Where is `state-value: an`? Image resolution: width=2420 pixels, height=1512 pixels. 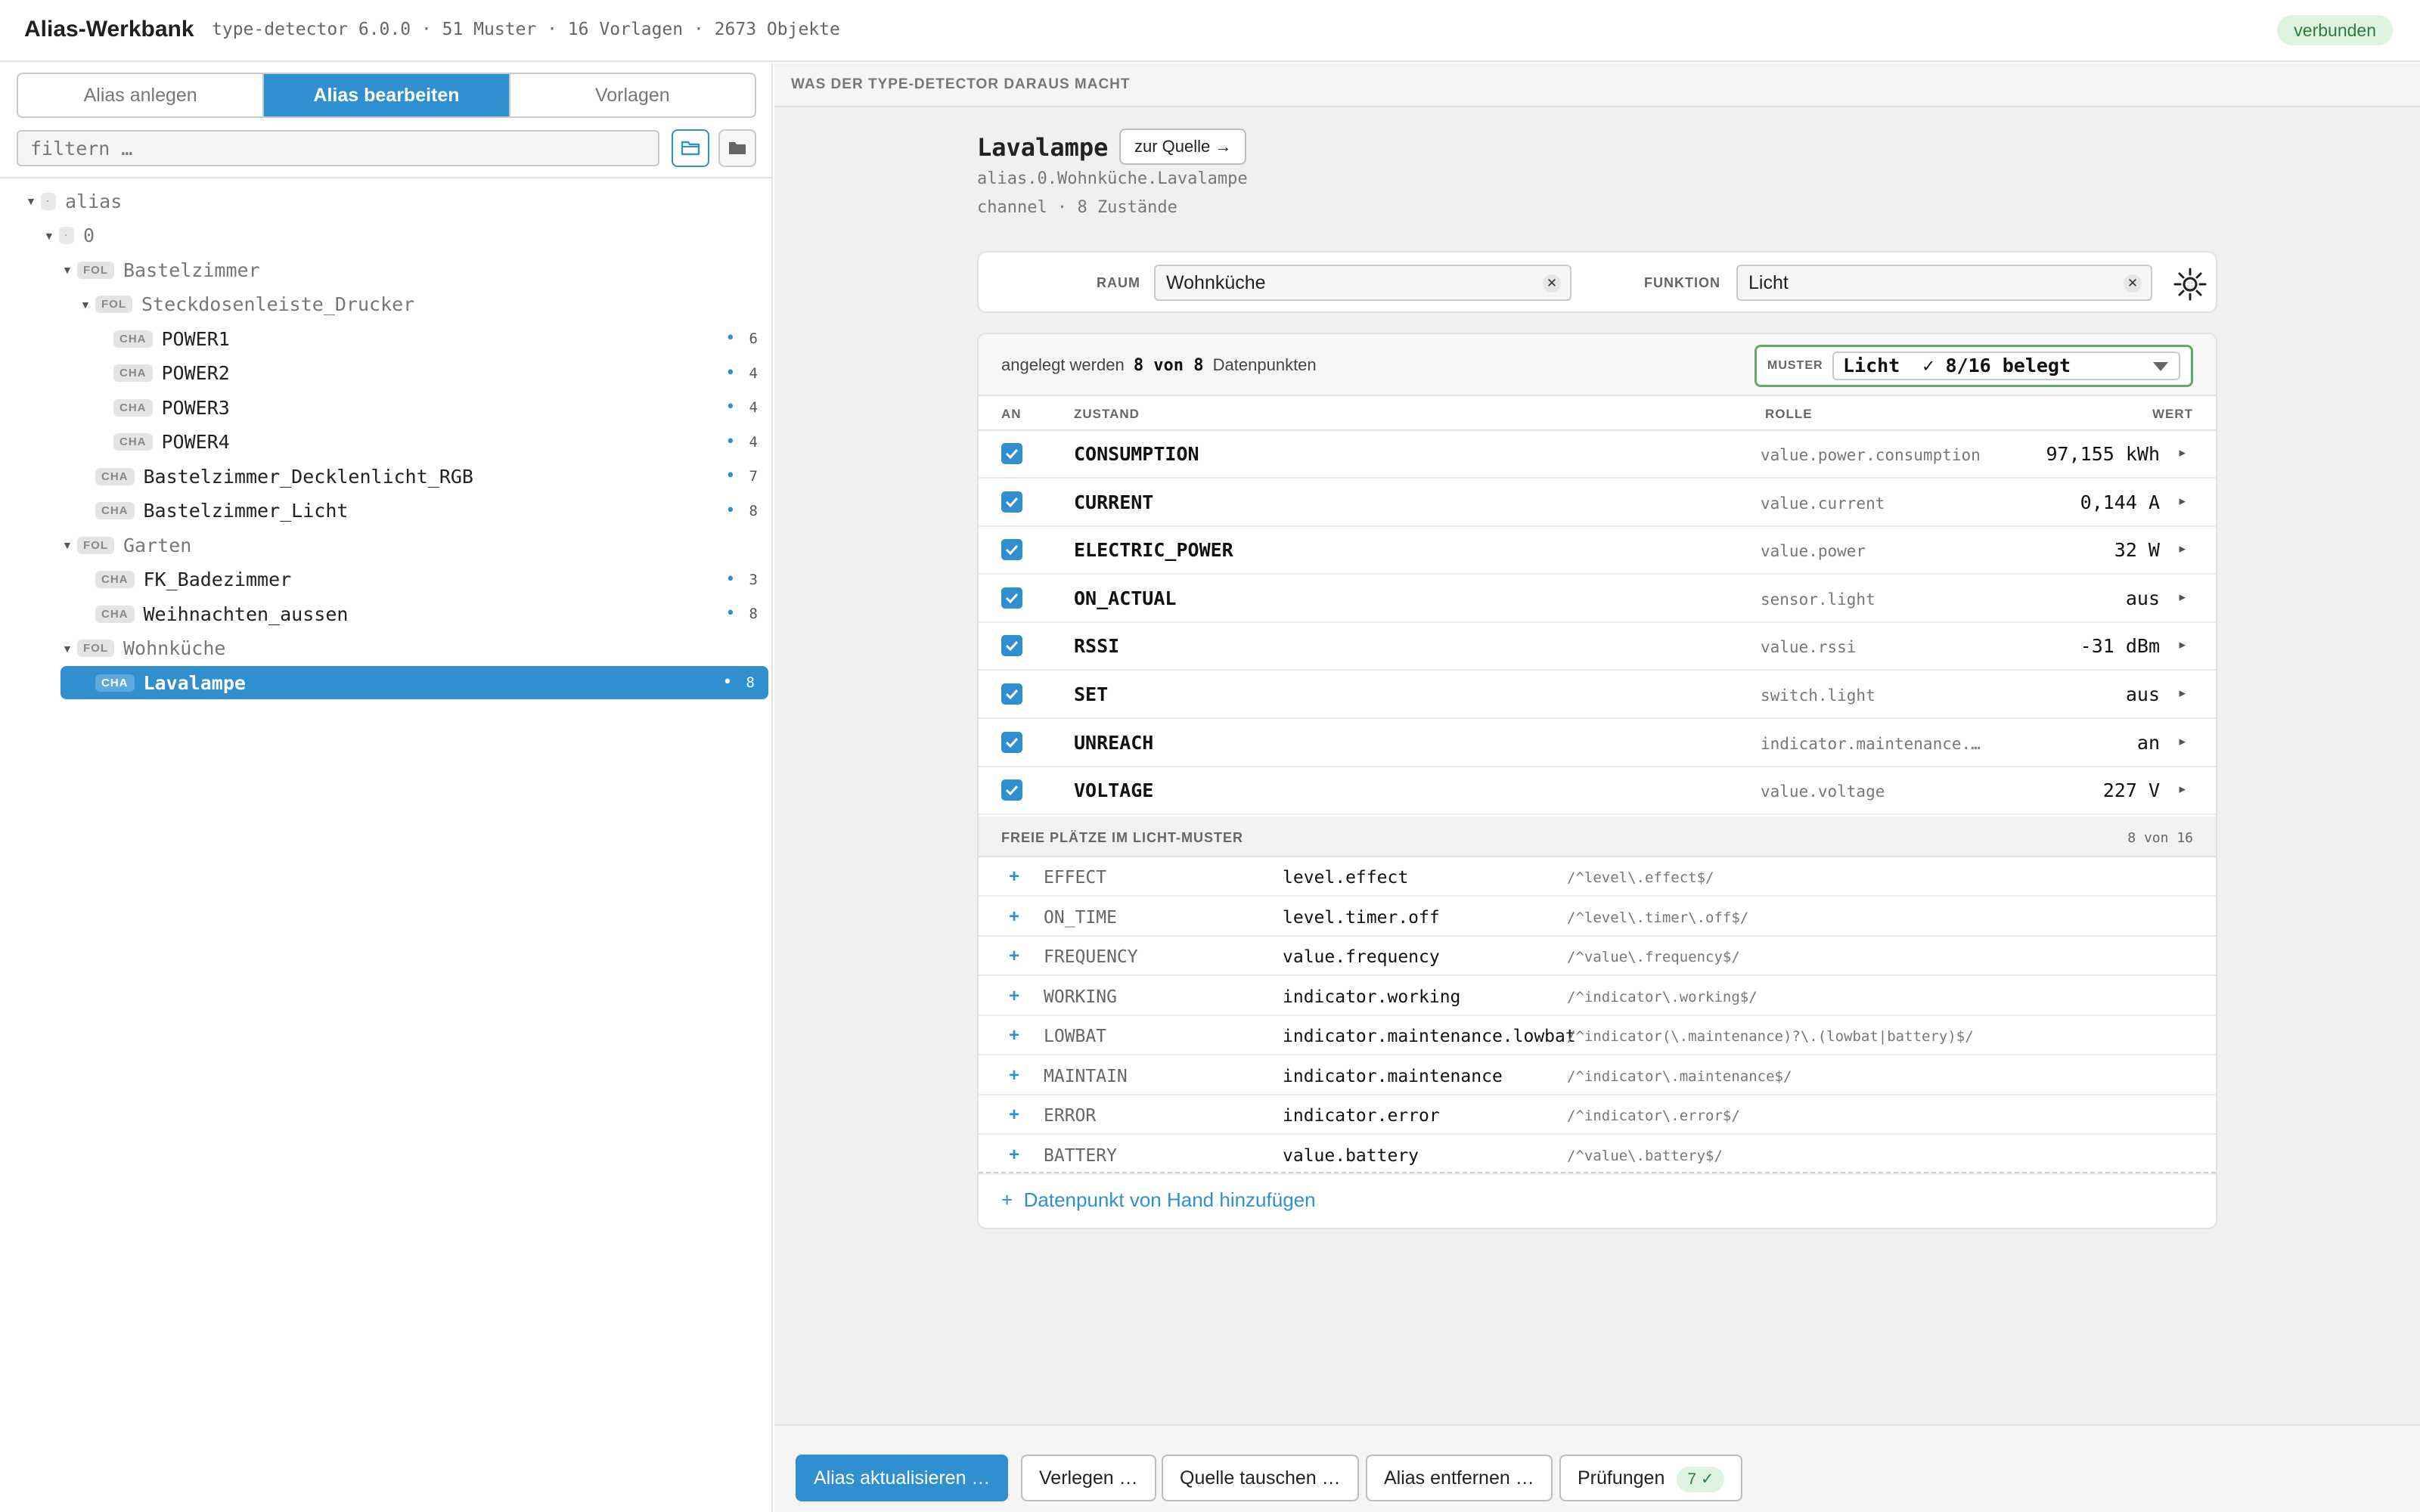
state-value: an is located at coordinates (2148, 743).